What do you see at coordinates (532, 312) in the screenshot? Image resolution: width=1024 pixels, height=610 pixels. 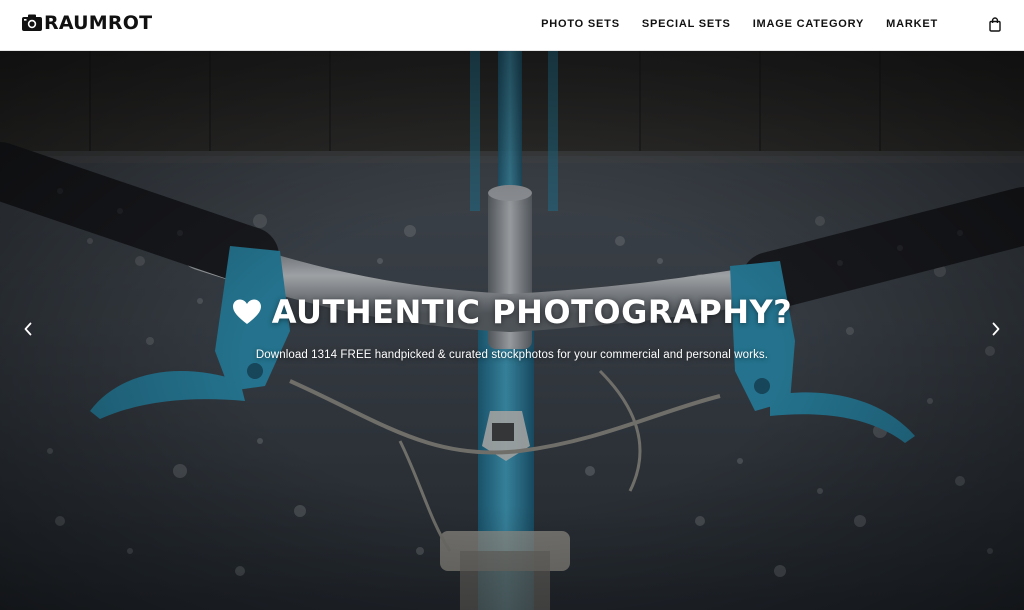 I see `hero-title: AUTHENTIC PHOTOGRAPHY?` at bounding box center [532, 312].